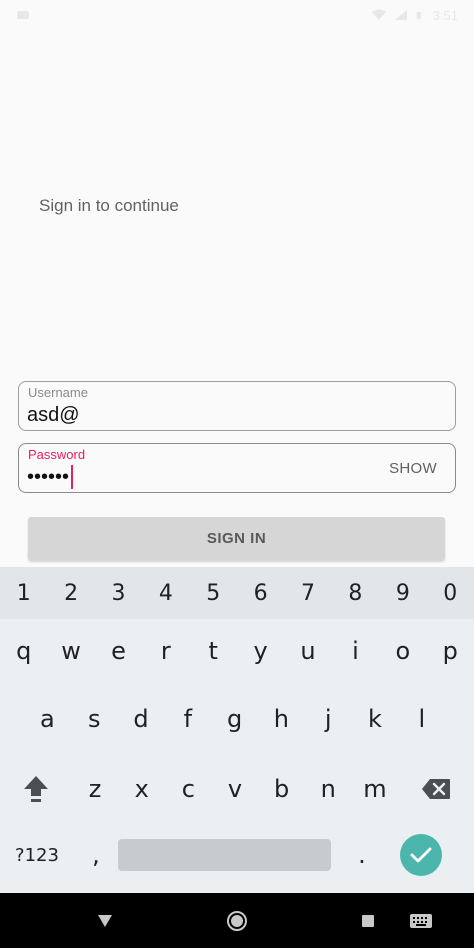 This screenshot has height=948, width=474. I want to click on key-y: y, so click(260, 651).